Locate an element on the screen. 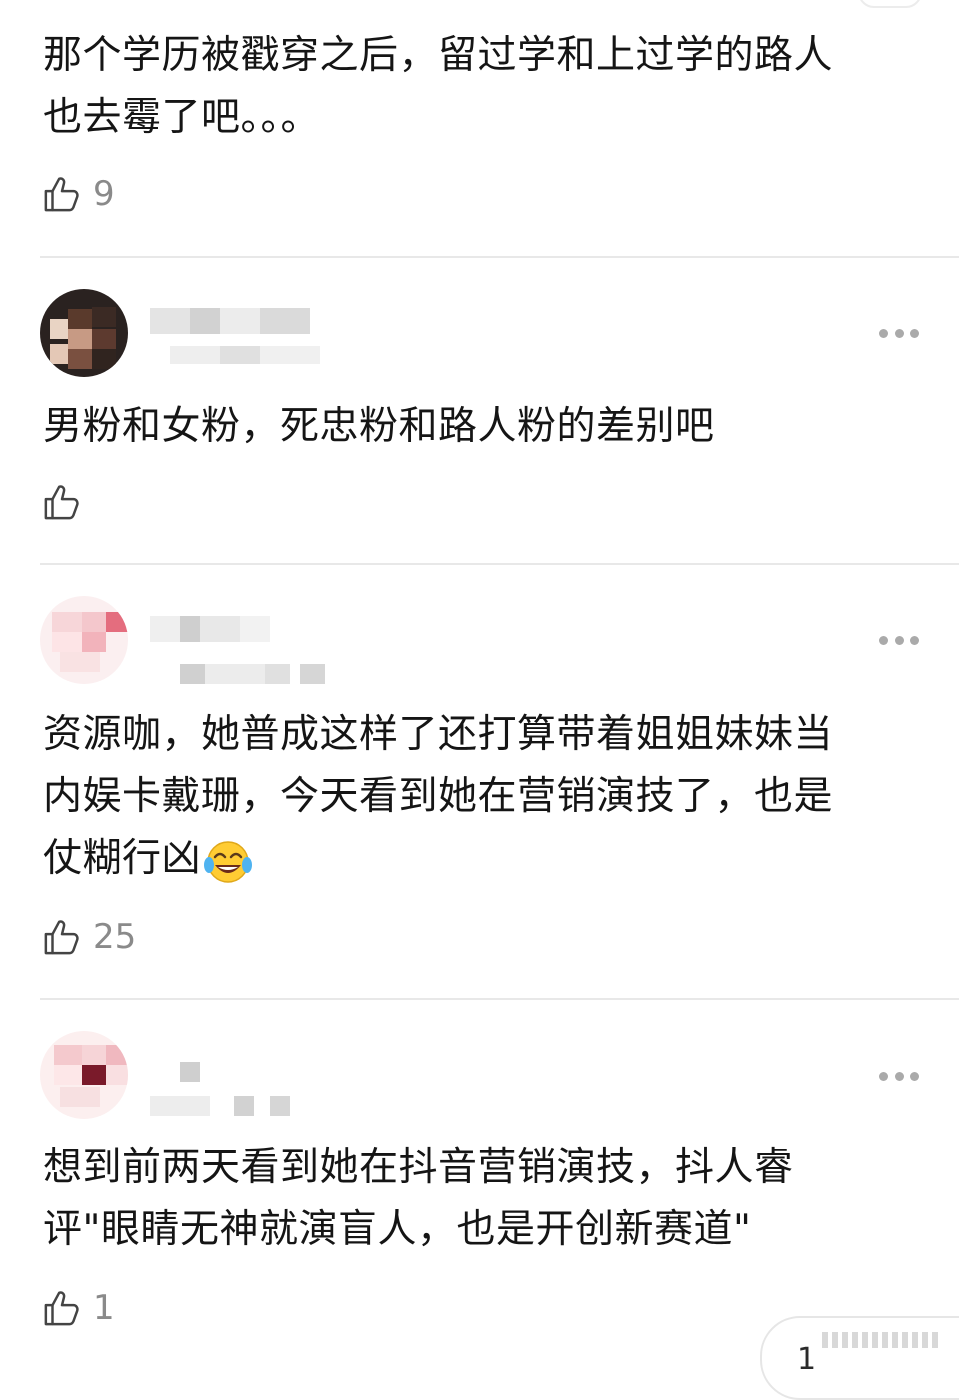 This screenshot has height=1400, width=959. like-count: 1 is located at coordinates (104, 1308).